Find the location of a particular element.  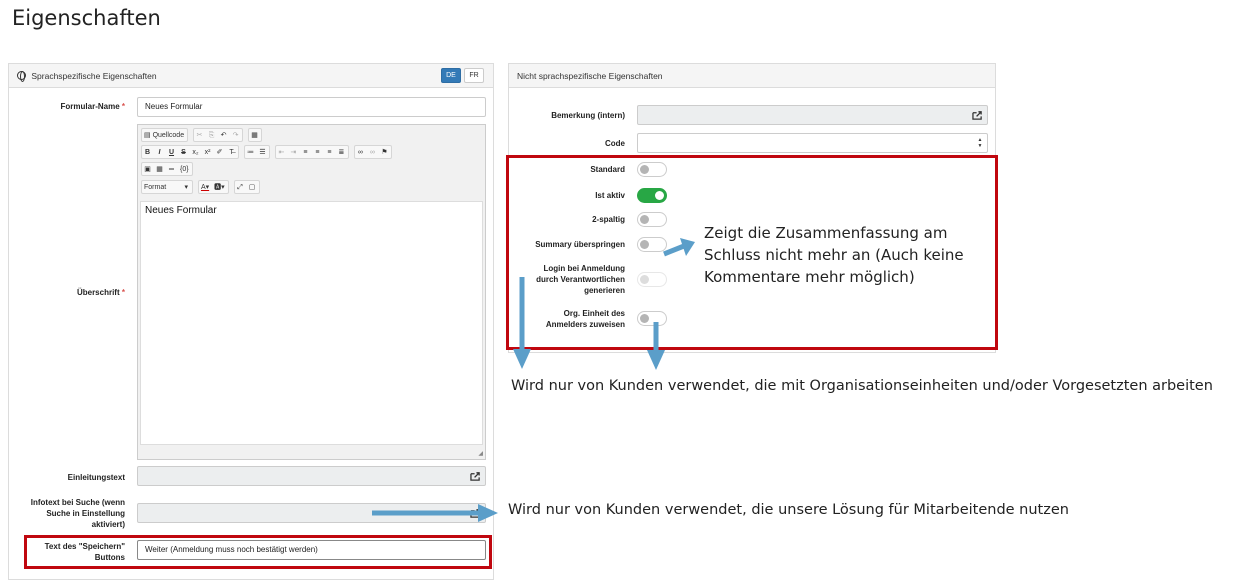

number-spinner-icon: ▲ ▼ is located at coordinates (980, 143).